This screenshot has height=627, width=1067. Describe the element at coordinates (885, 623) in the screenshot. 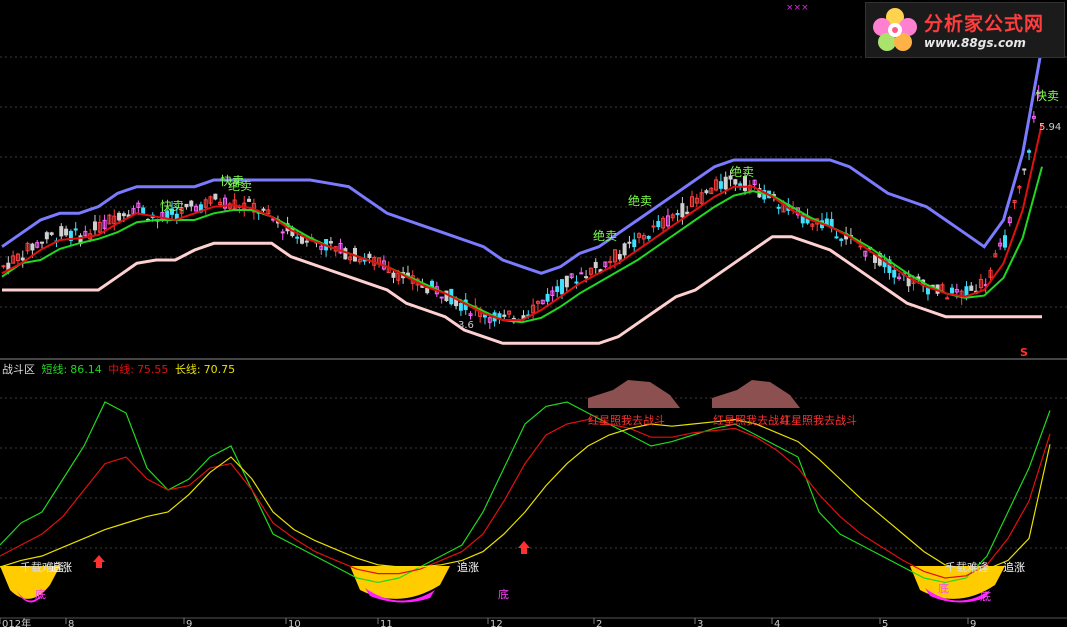

I see `x-tick-label: 5` at that location.